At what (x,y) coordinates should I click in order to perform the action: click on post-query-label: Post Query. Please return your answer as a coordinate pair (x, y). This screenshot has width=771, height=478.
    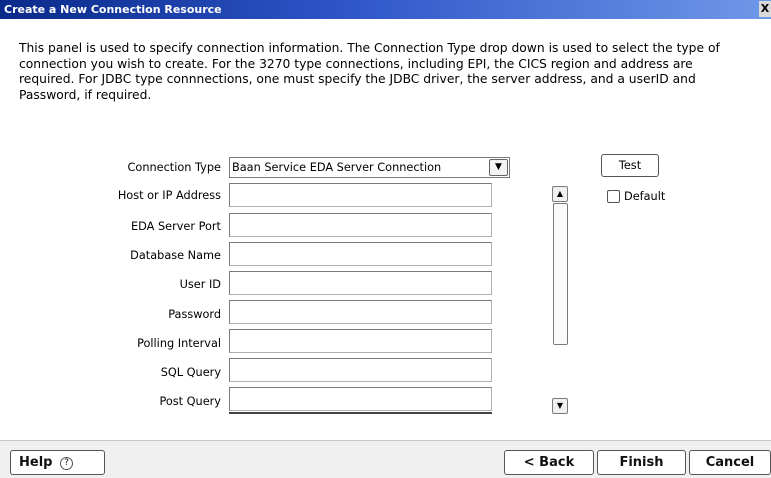
    Looking at the image, I should click on (190, 401).